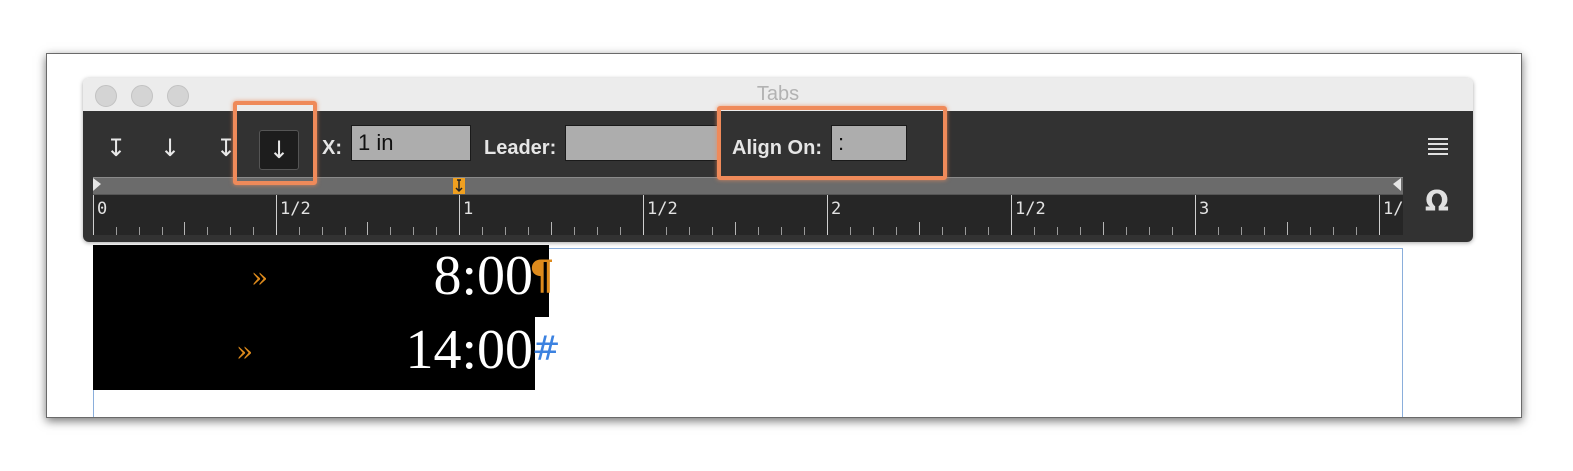 This screenshot has width=1573, height=471. Describe the element at coordinates (520, 148) in the screenshot. I see `leader-label: Leader:` at that location.